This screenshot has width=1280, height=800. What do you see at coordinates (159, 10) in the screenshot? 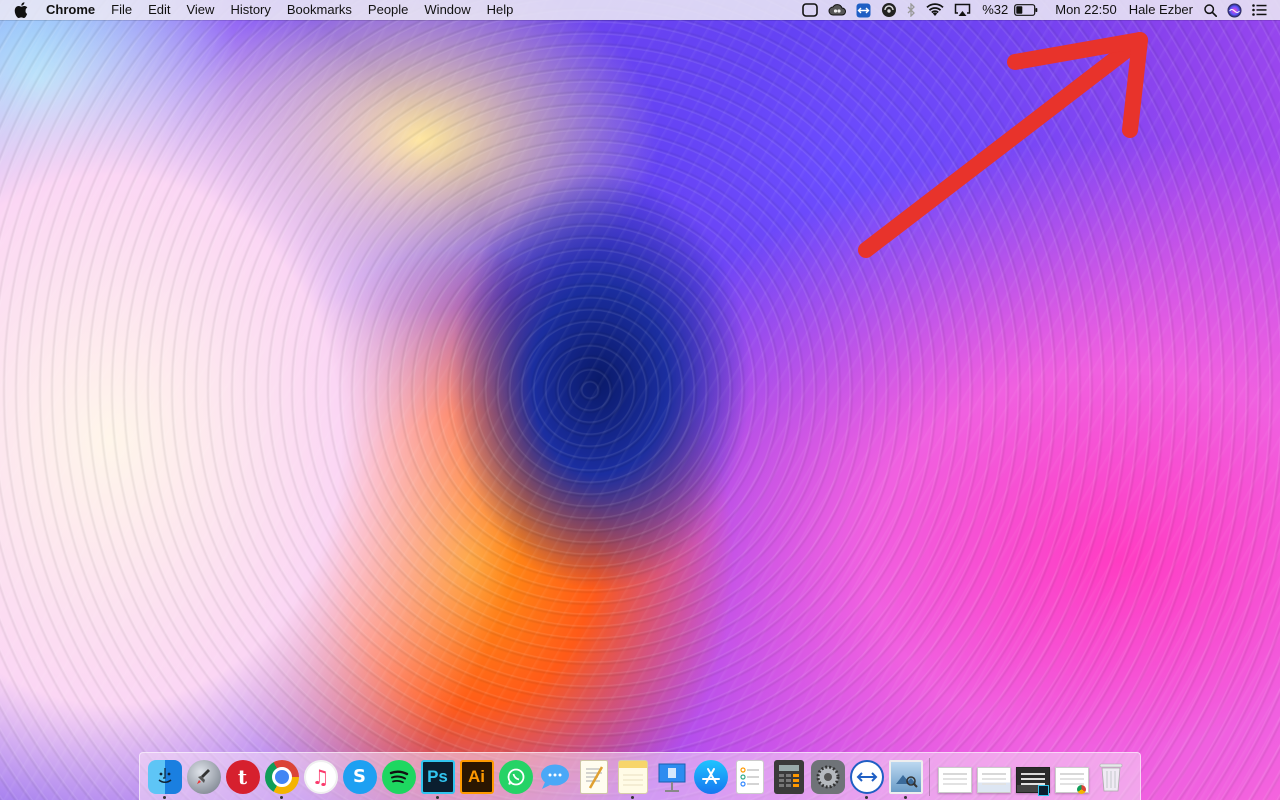
I see `menu-edit: Edit` at bounding box center [159, 10].